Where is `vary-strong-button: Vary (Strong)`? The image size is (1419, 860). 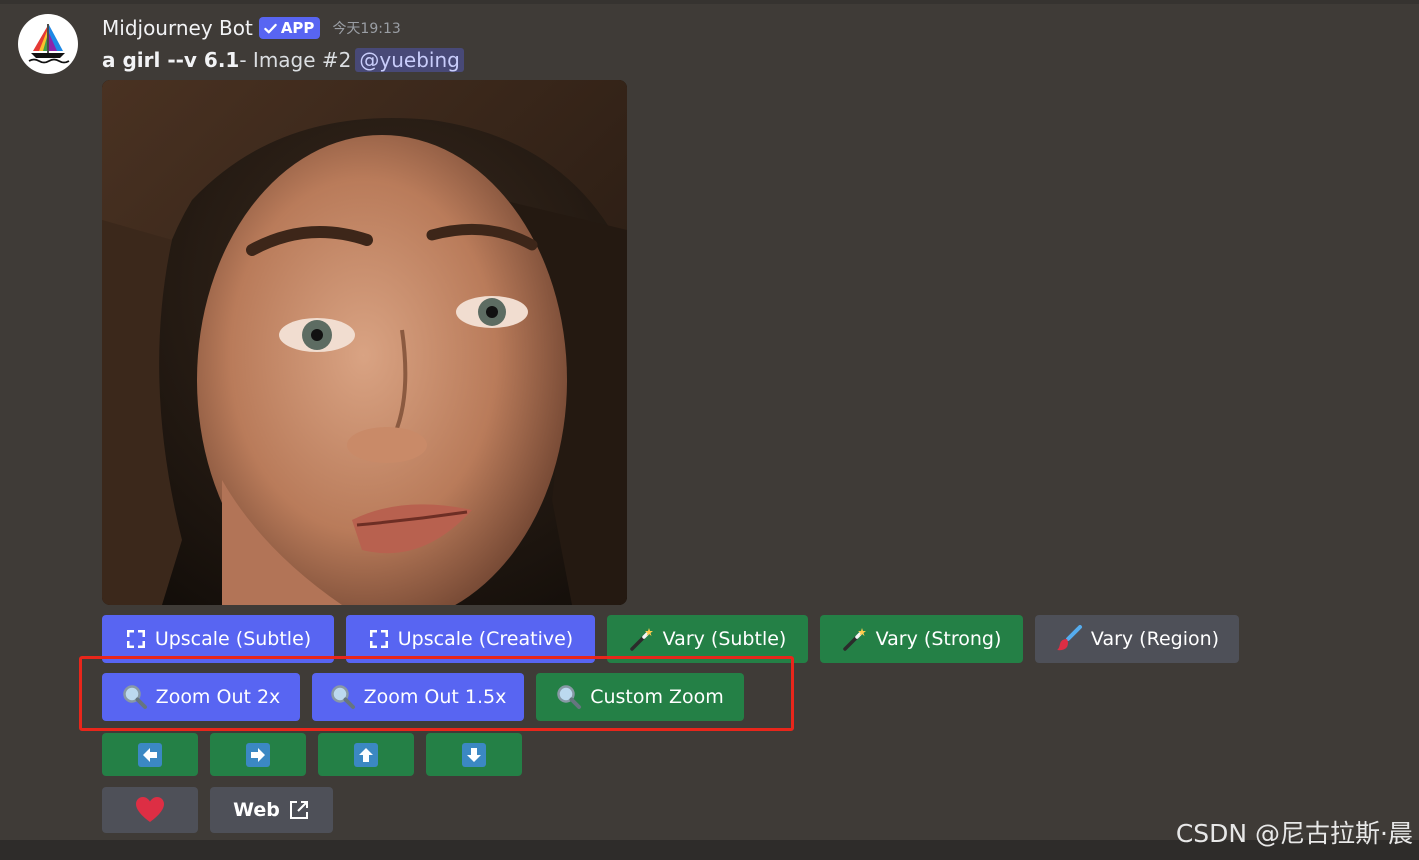 vary-strong-button: Vary (Strong) is located at coordinates (921, 639).